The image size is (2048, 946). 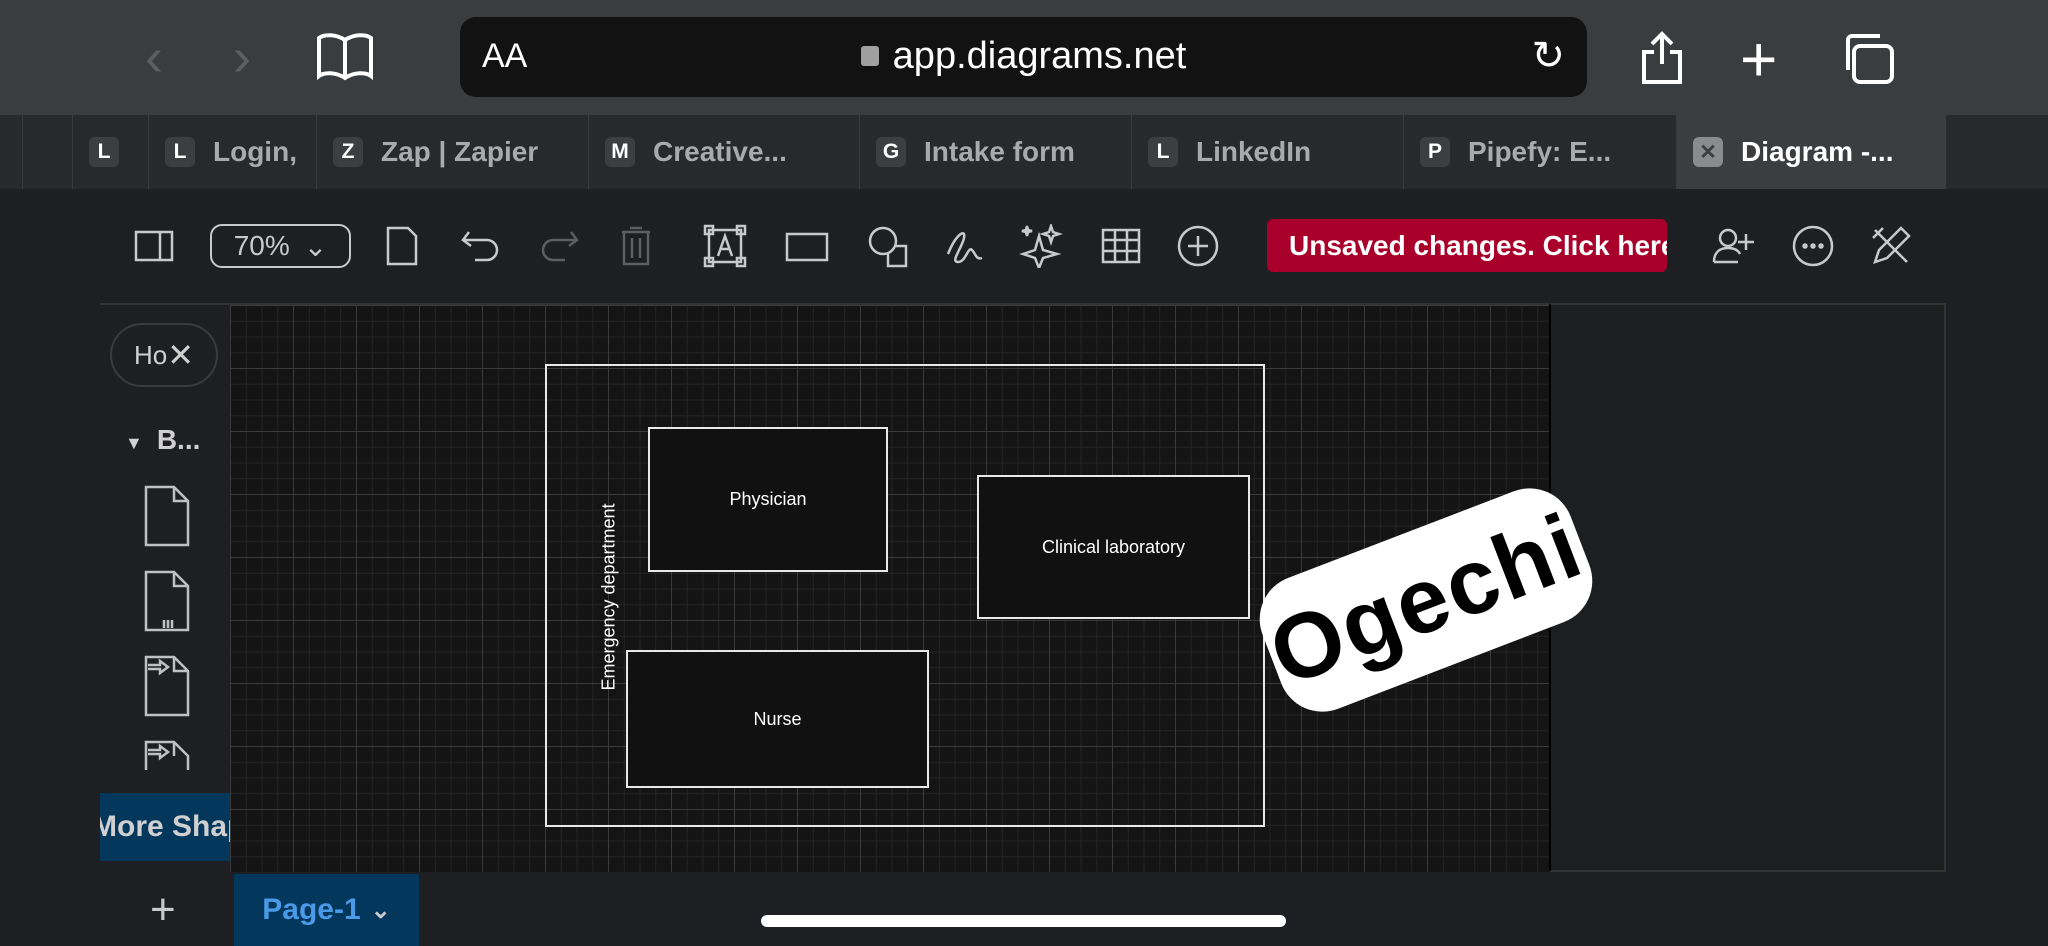 What do you see at coordinates (167, 516) in the screenshot?
I see `document-shape-icon` at bounding box center [167, 516].